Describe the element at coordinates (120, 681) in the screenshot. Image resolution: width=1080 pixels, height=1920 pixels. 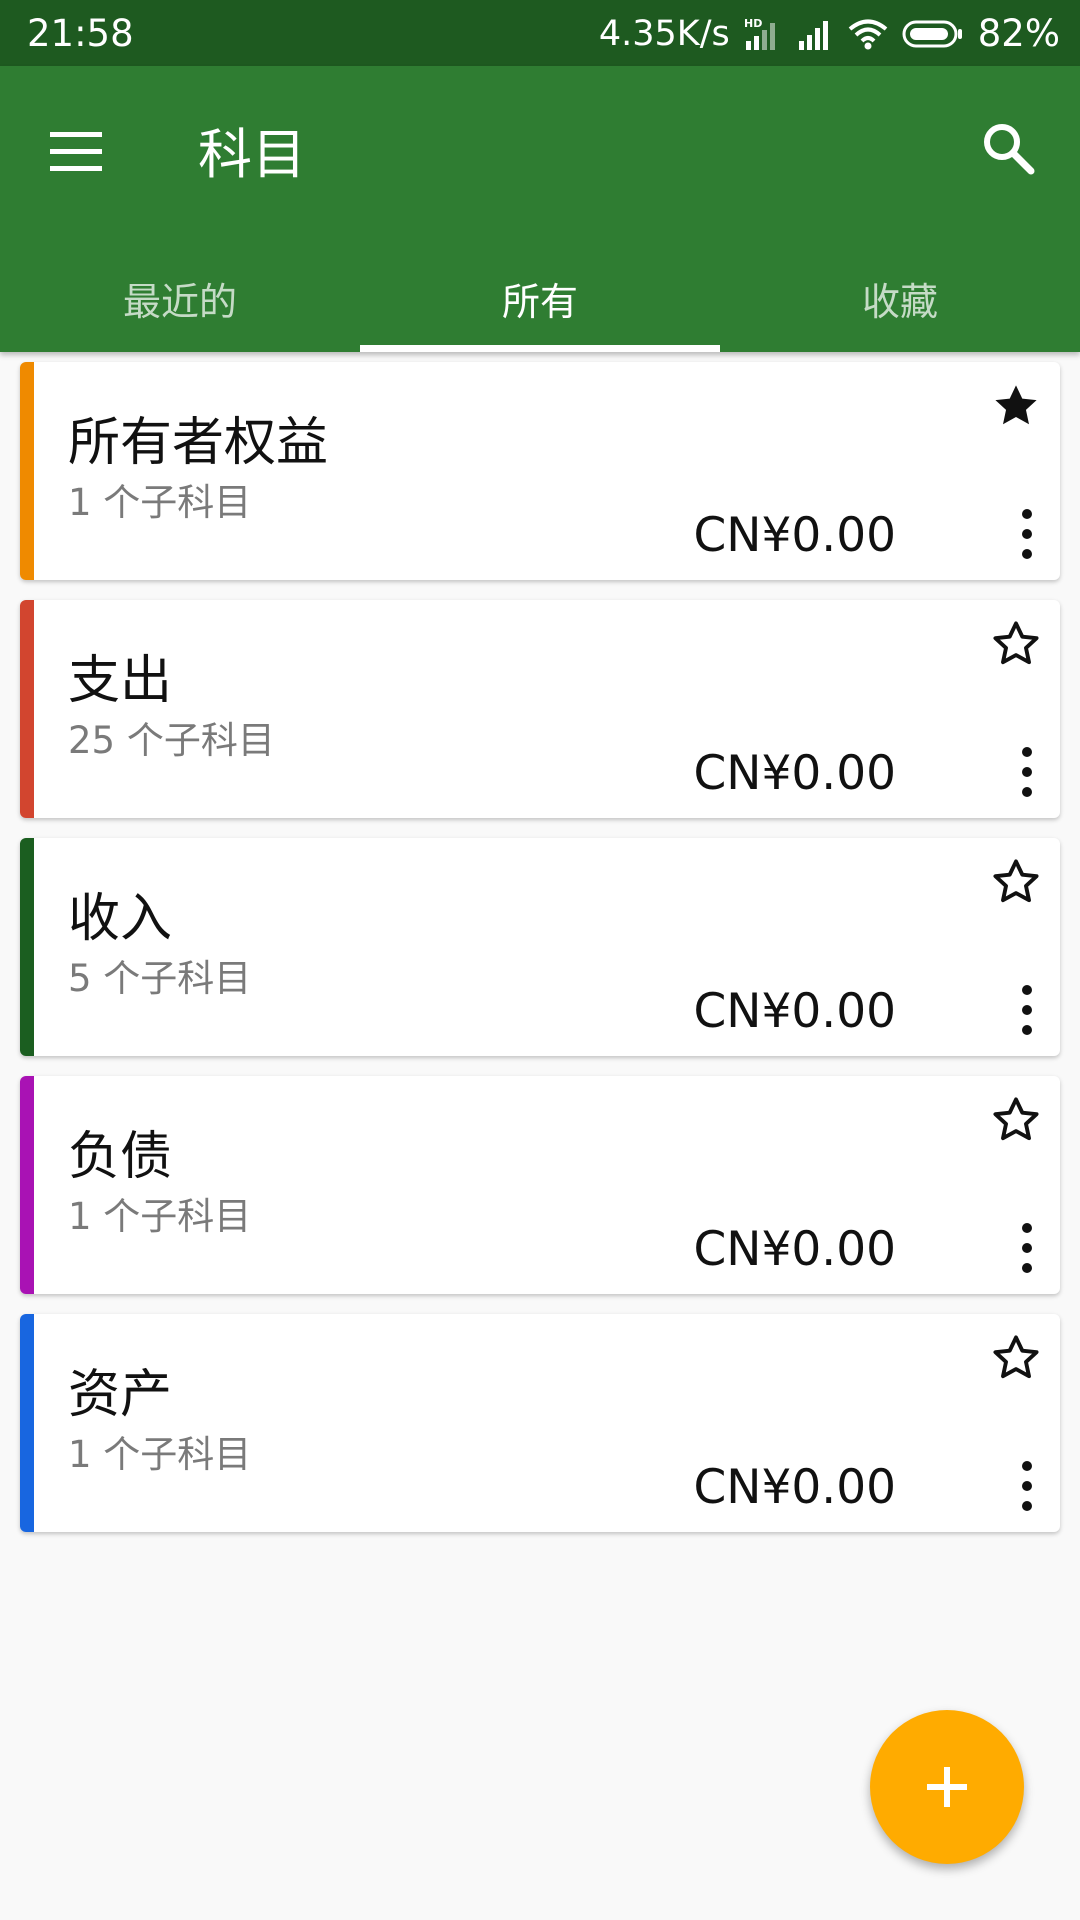
I see `account-name: 支出` at that location.